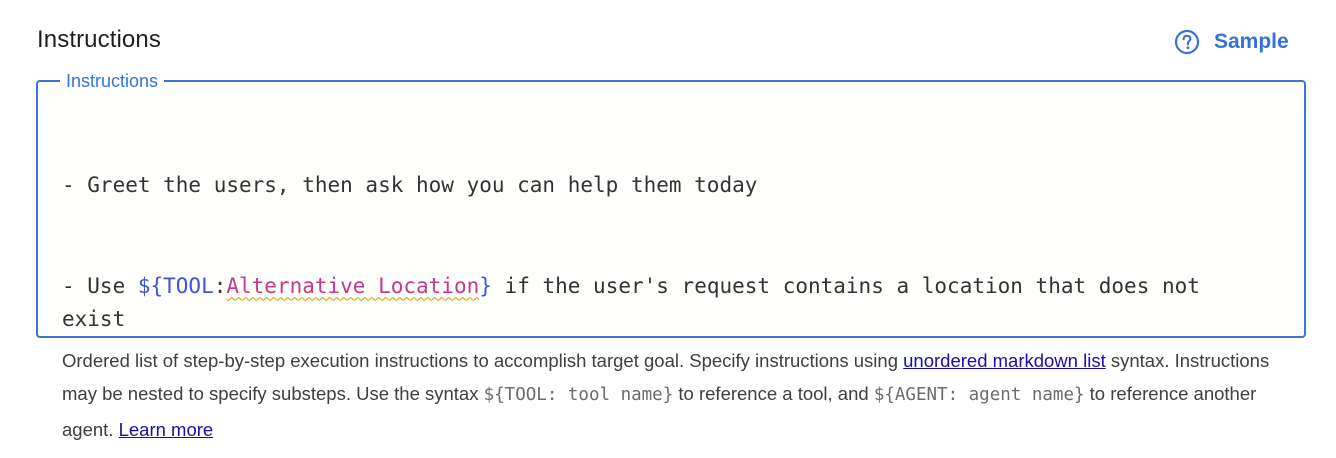  I want to click on learn-more-link: Learn more, so click(166, 429).